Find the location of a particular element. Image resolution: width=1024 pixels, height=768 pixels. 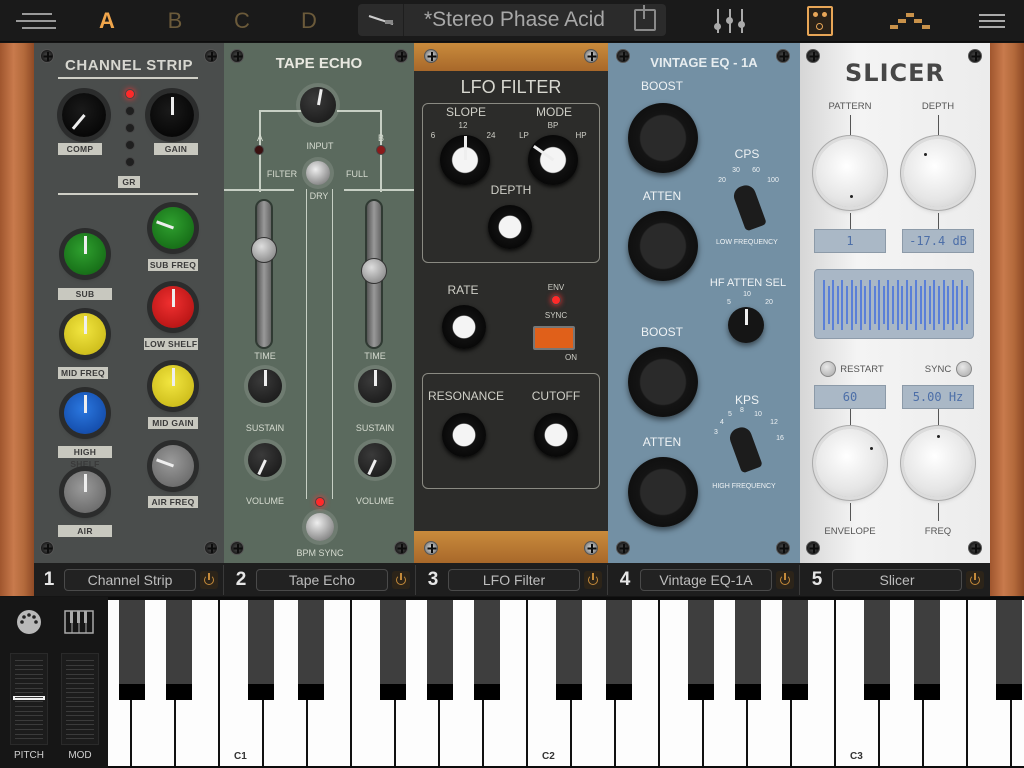

mid-freq-knob is located at coordinates (85, 334).